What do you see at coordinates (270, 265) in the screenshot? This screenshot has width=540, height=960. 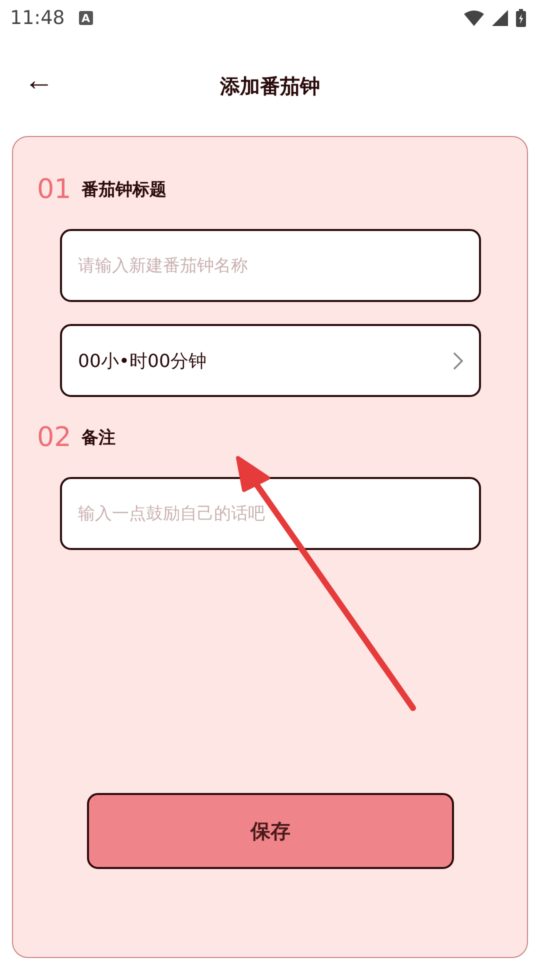 I see `text-field: 请输入新建番茄钟名称` at bounding box center [270, 265].